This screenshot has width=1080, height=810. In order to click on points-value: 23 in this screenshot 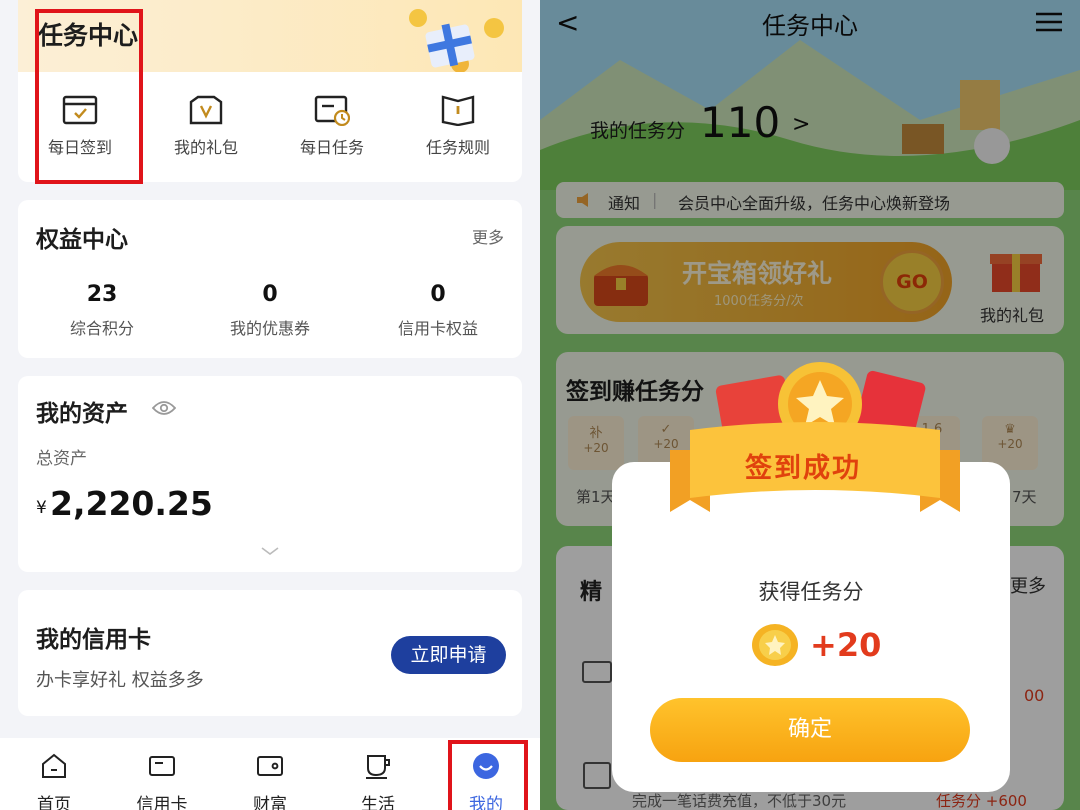, I will do `click(102, 294)`.